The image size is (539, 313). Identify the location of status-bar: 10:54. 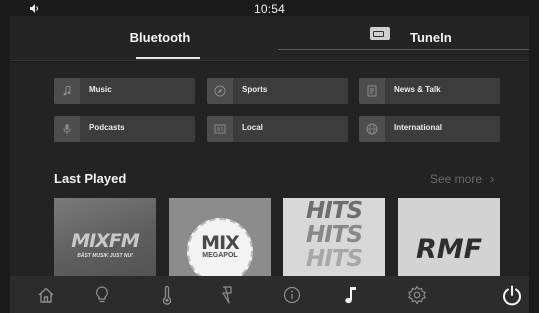
(269, 8).